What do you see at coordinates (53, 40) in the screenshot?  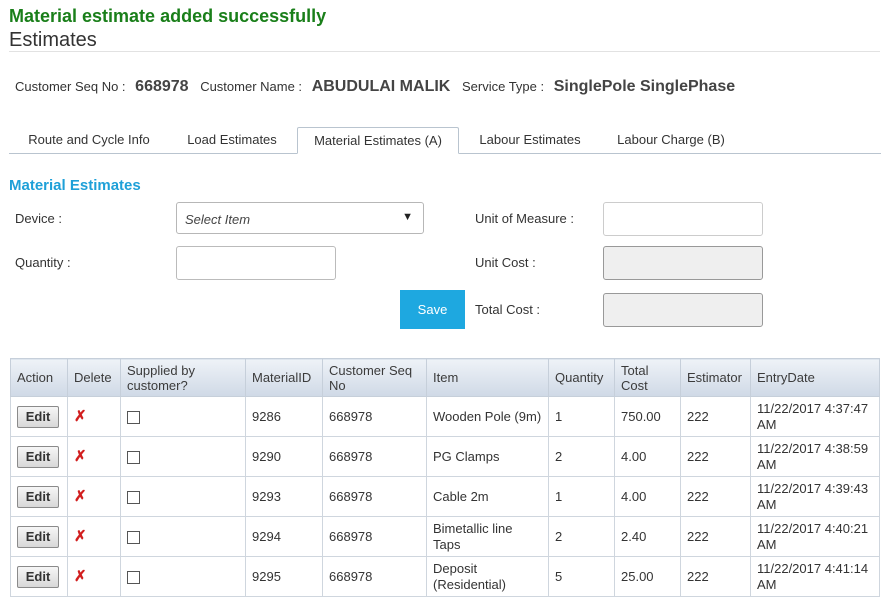 I see `page-title: Estimates` at bounding box center [53, 40].